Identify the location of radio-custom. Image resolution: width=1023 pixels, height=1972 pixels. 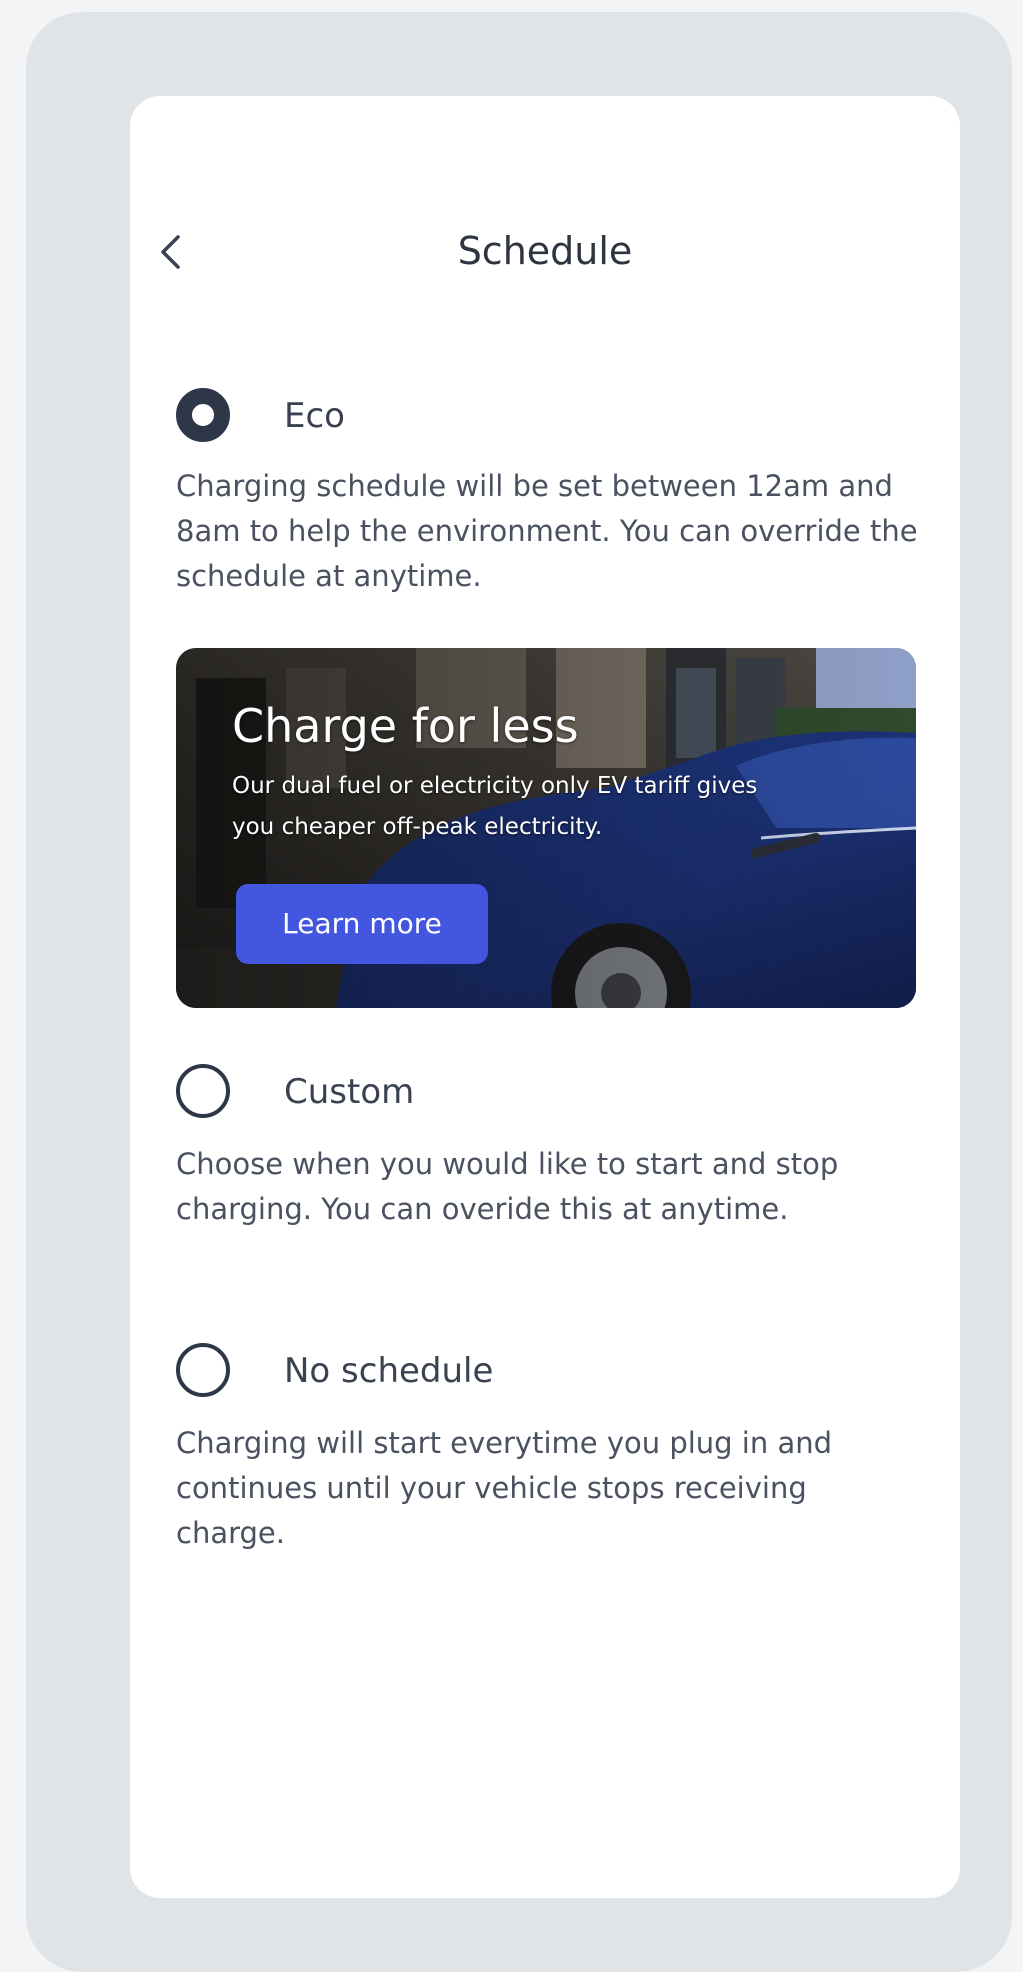
(203, 1091).